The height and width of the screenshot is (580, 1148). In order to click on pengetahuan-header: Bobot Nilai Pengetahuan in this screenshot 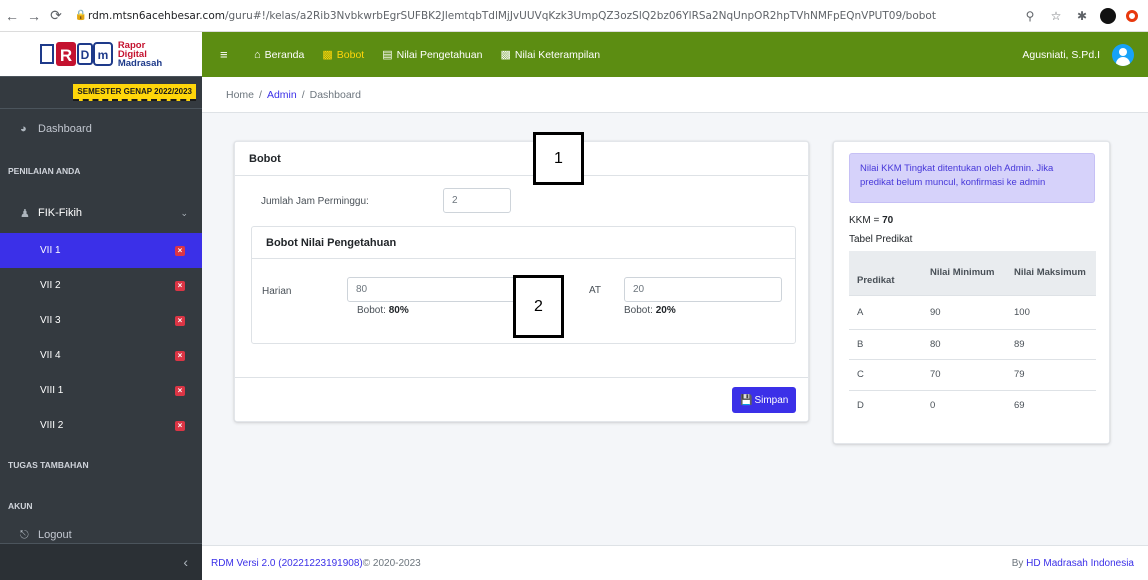, I will do `click(523, 243)`.